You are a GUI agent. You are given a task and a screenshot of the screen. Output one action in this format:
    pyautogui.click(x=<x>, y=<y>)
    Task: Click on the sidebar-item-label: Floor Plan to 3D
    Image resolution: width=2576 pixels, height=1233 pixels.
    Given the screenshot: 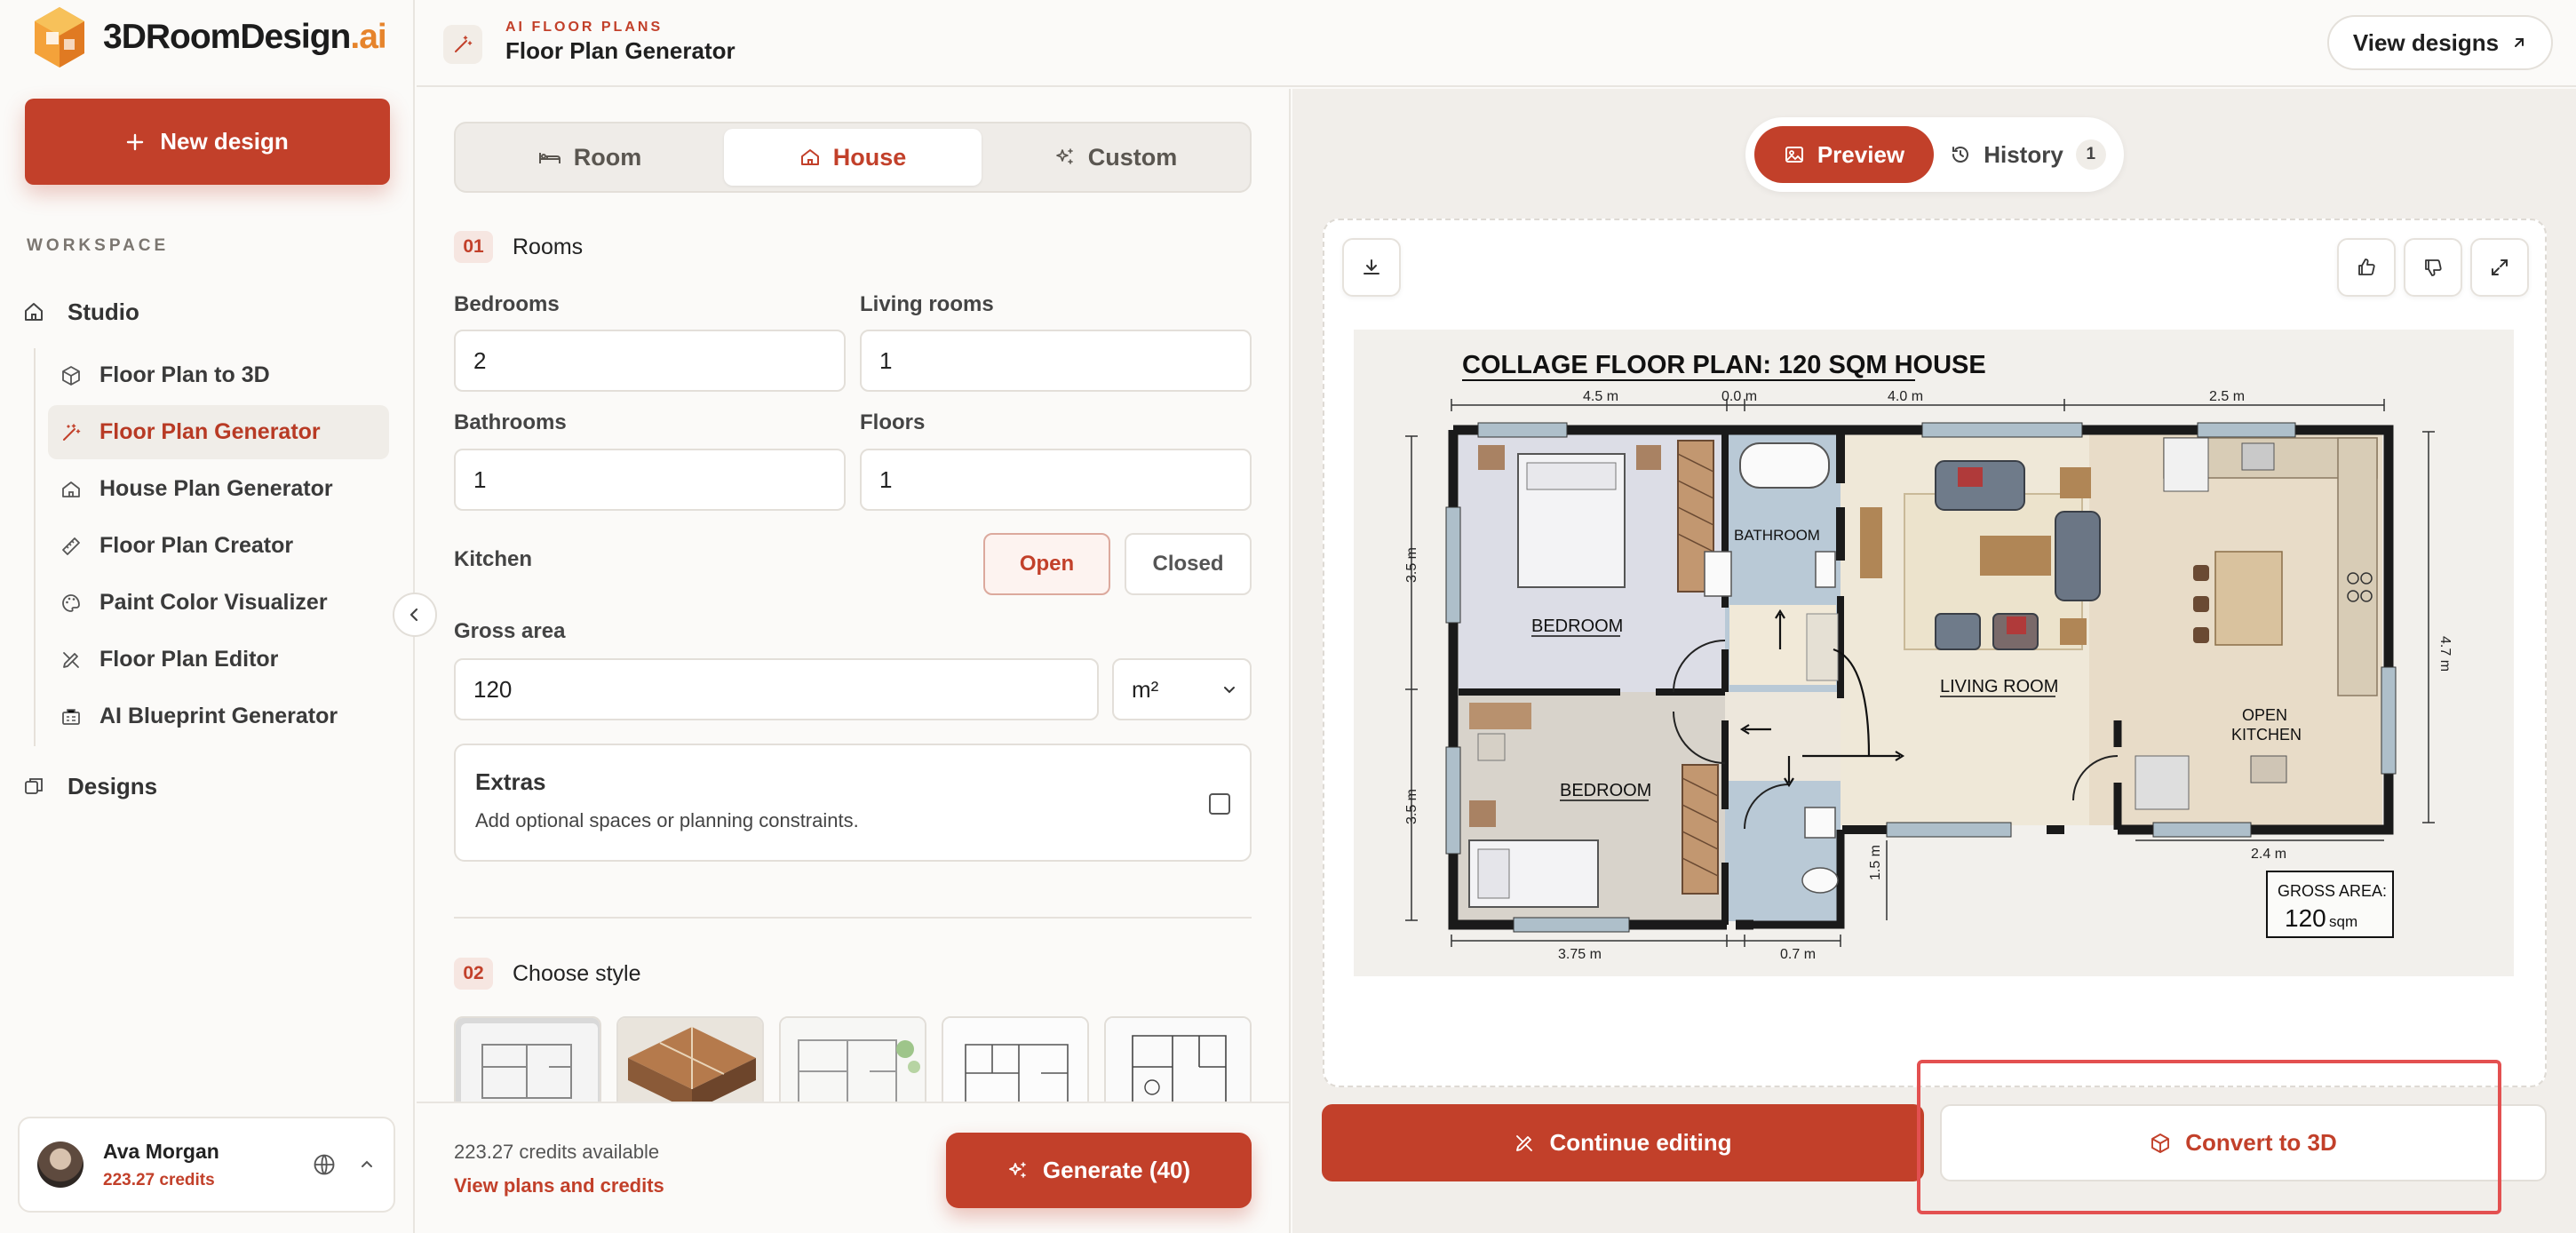 What is the action you would take?
    pyautogui.click(x=184, y=374)
    